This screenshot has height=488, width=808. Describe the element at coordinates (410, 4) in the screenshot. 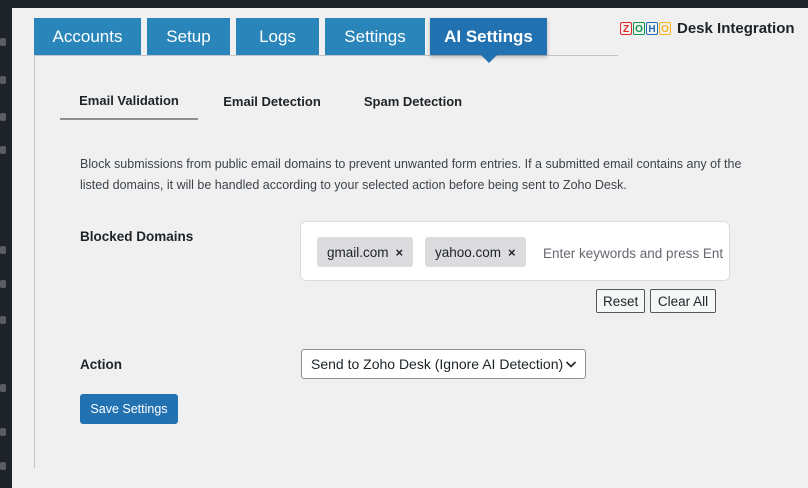

I see `admin-topbar` at that location.